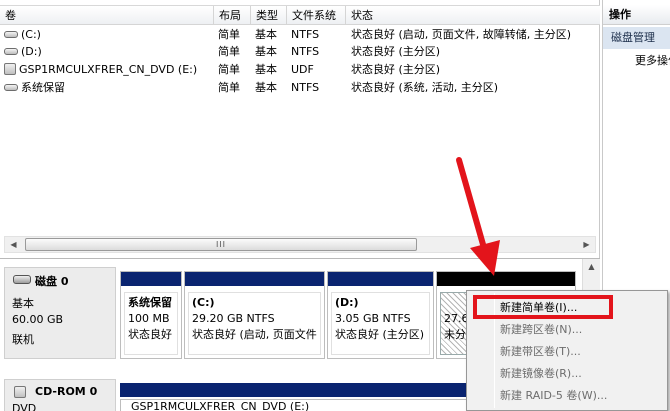 This screenshot has width=670, height=411. What do you see at coordinates (425, 87) in the screenshot?
I see `volume-status: 状态良好 (系统, 活动, 主分区)` at bounding box center [425, 87].